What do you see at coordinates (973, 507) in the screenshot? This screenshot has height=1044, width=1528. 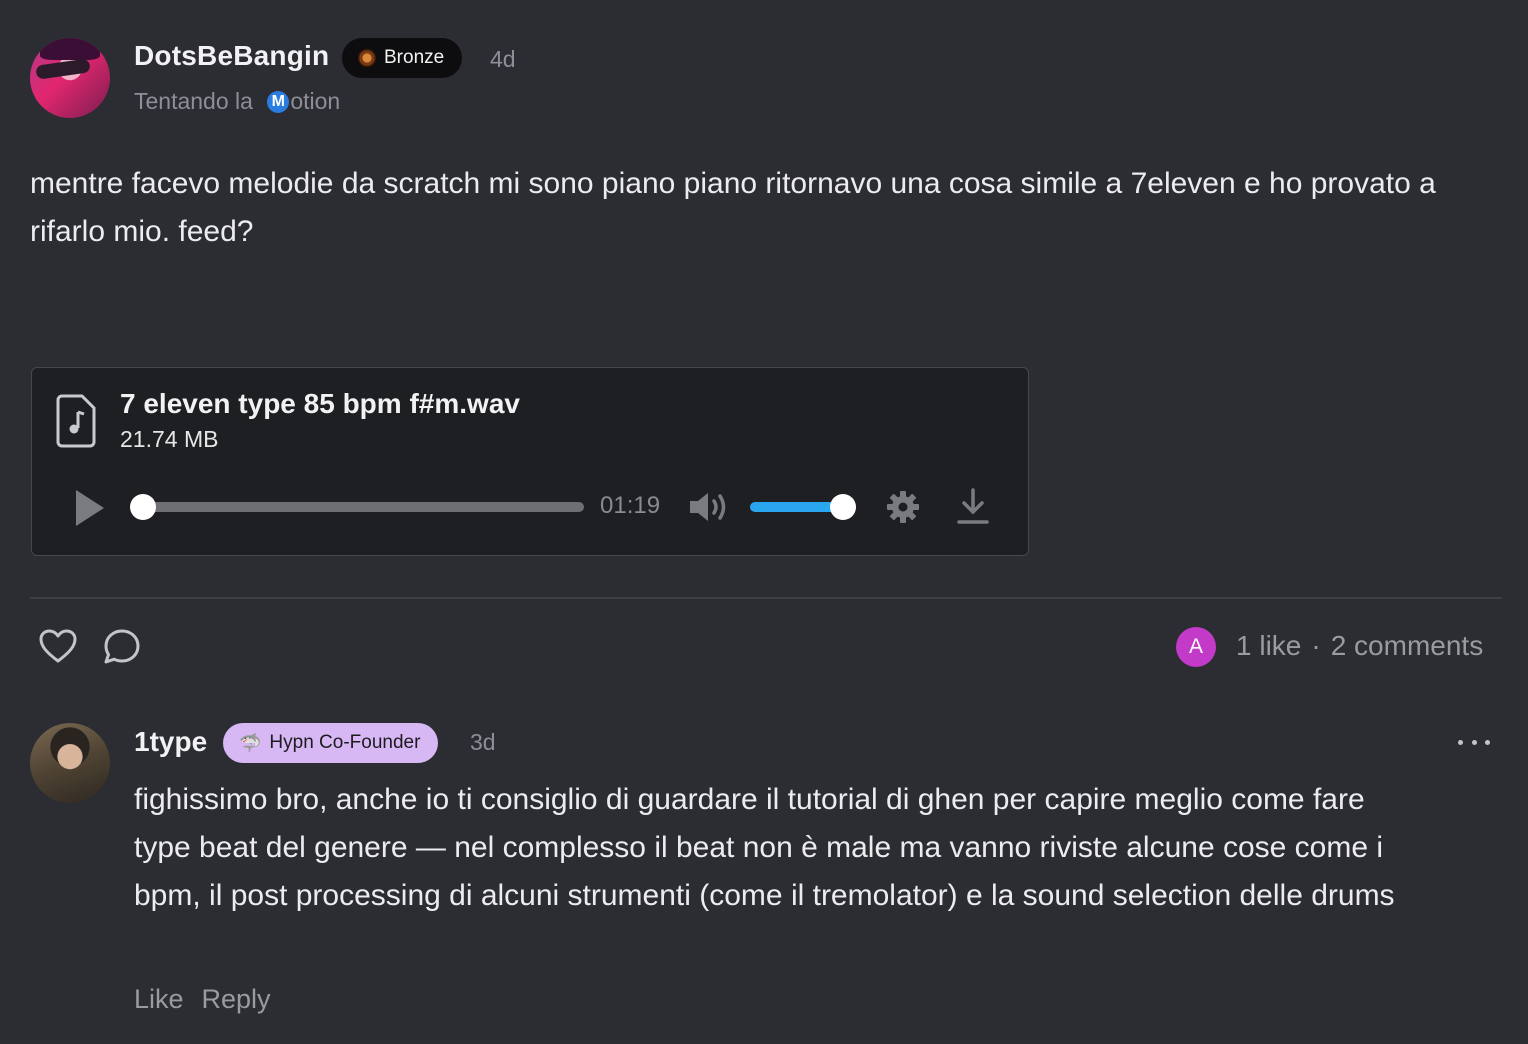 I see `download-icon` at bounding box center [973, 507].